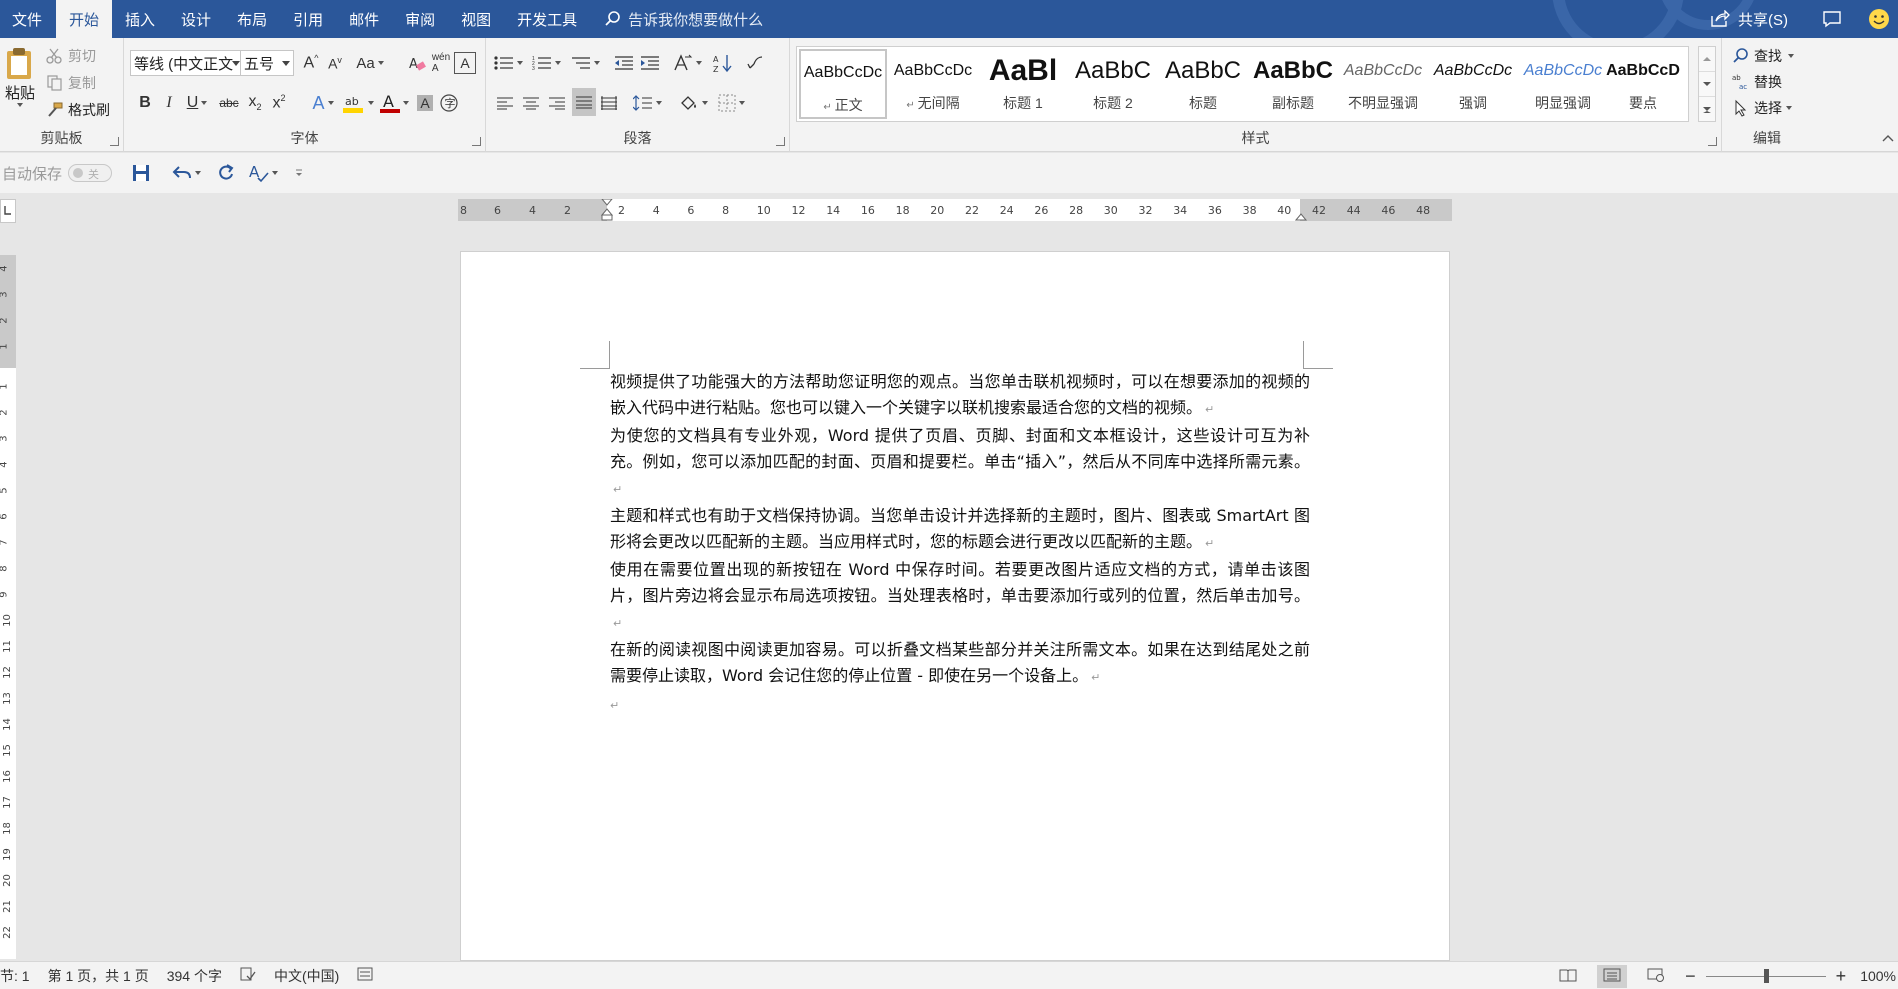 The image size is (1898, 989). What do you see at coordinates (370, 63) in the screenshot?
I see `change-case-button: Aa` at bounding box center [370, 63].